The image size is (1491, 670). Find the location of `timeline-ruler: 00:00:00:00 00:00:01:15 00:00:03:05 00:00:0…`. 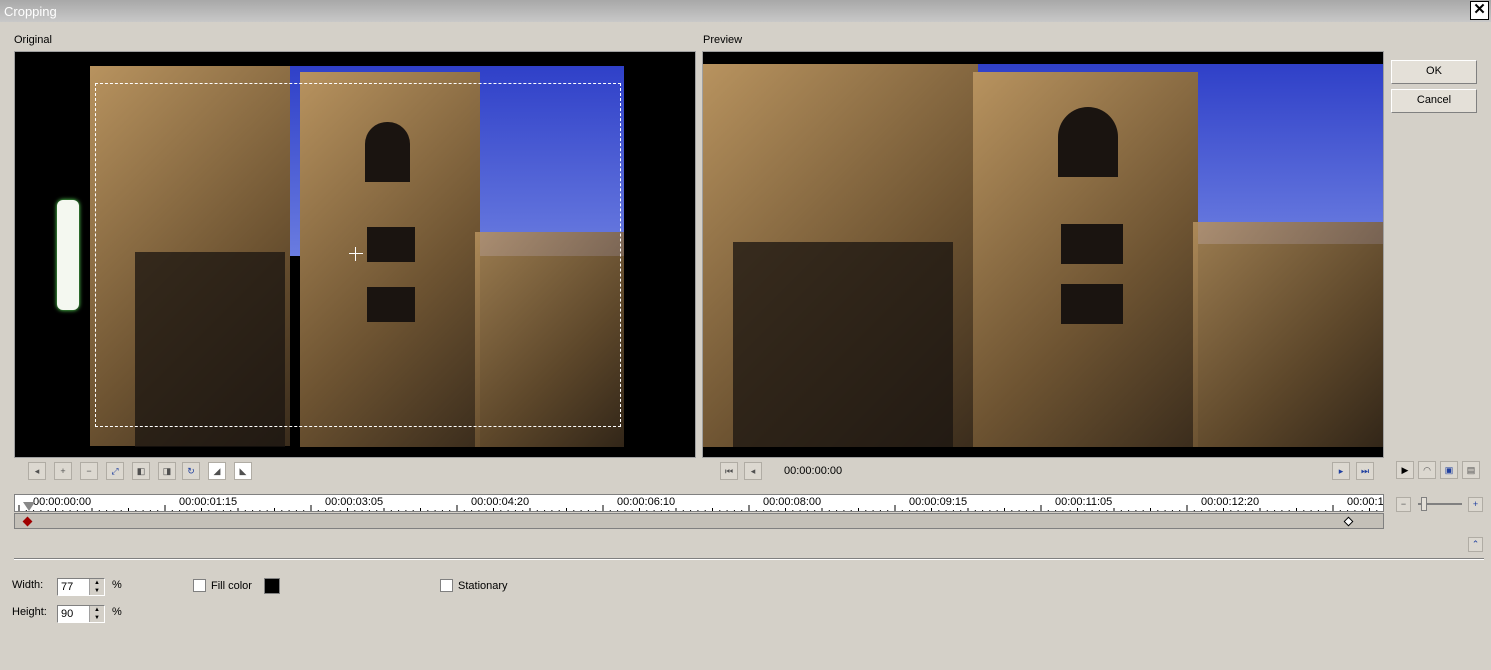

timeline-ruler: 00:00:00:00 00:00:01:15 00:00:03:05 00:00:0… is located at coordinates (699, 503).